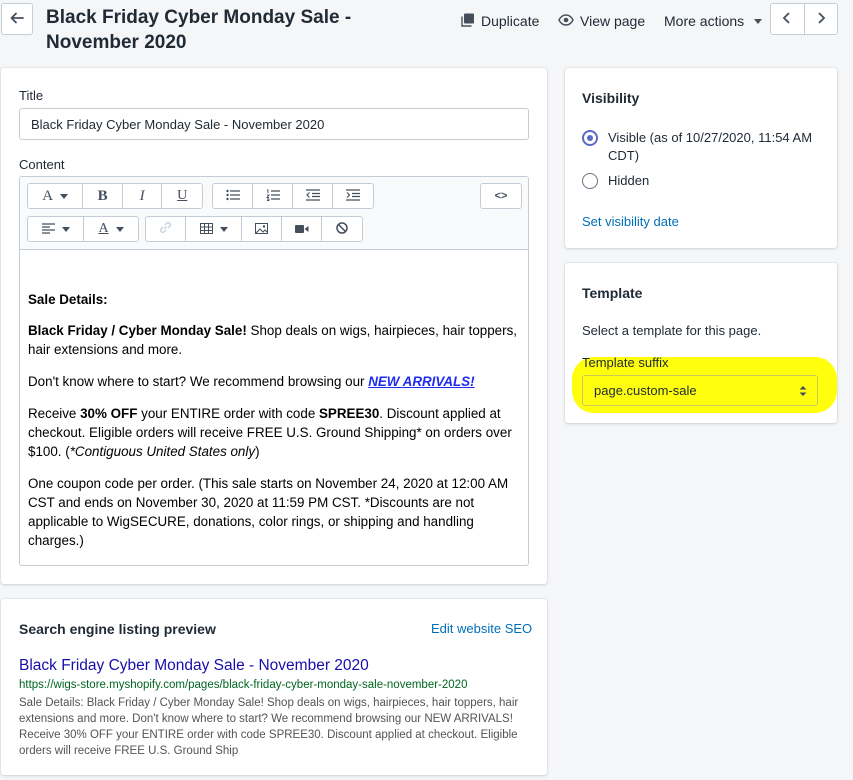  I want to click on insert-video-button, so click(302, 229).